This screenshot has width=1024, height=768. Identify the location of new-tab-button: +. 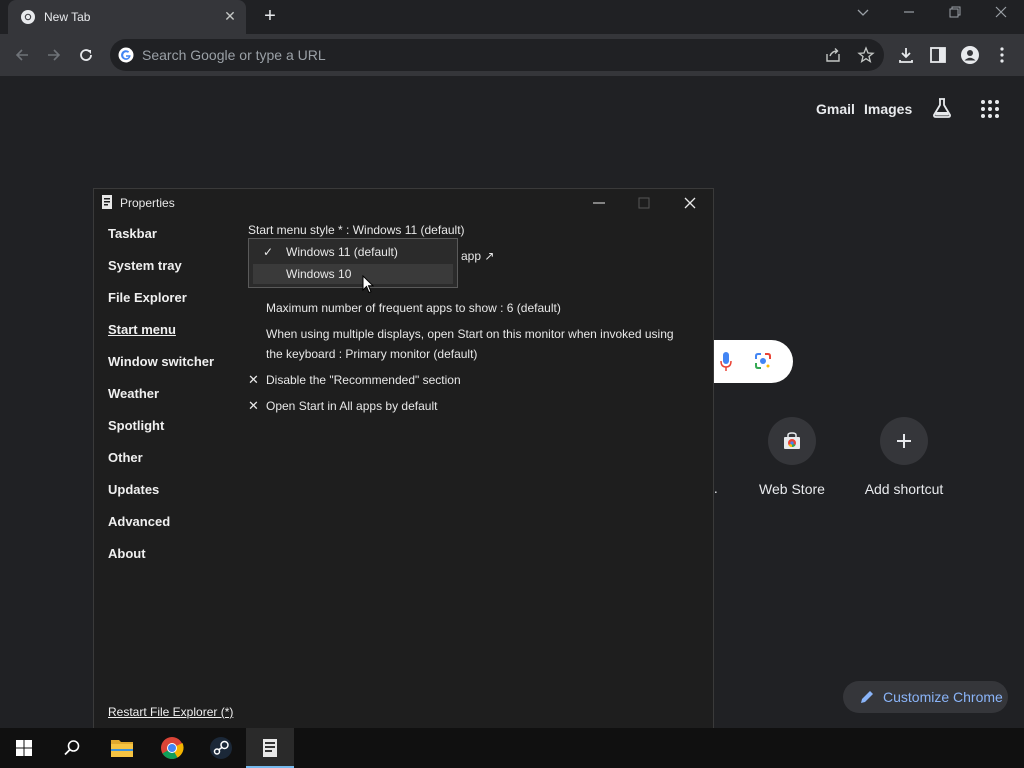
(270, 17).